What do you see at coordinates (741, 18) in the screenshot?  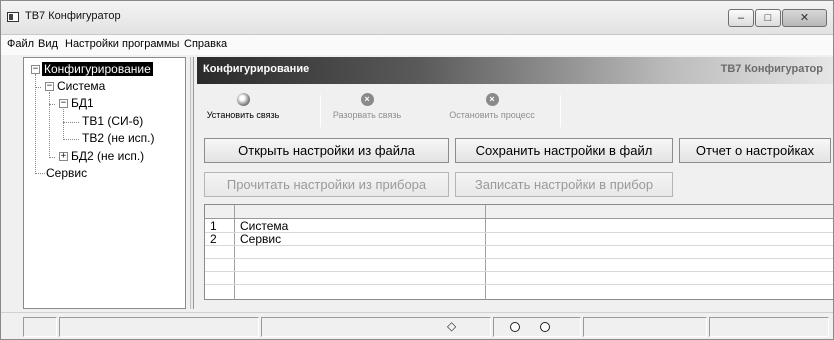 I see `minimize-button: –` at bounding box center [741, 18].